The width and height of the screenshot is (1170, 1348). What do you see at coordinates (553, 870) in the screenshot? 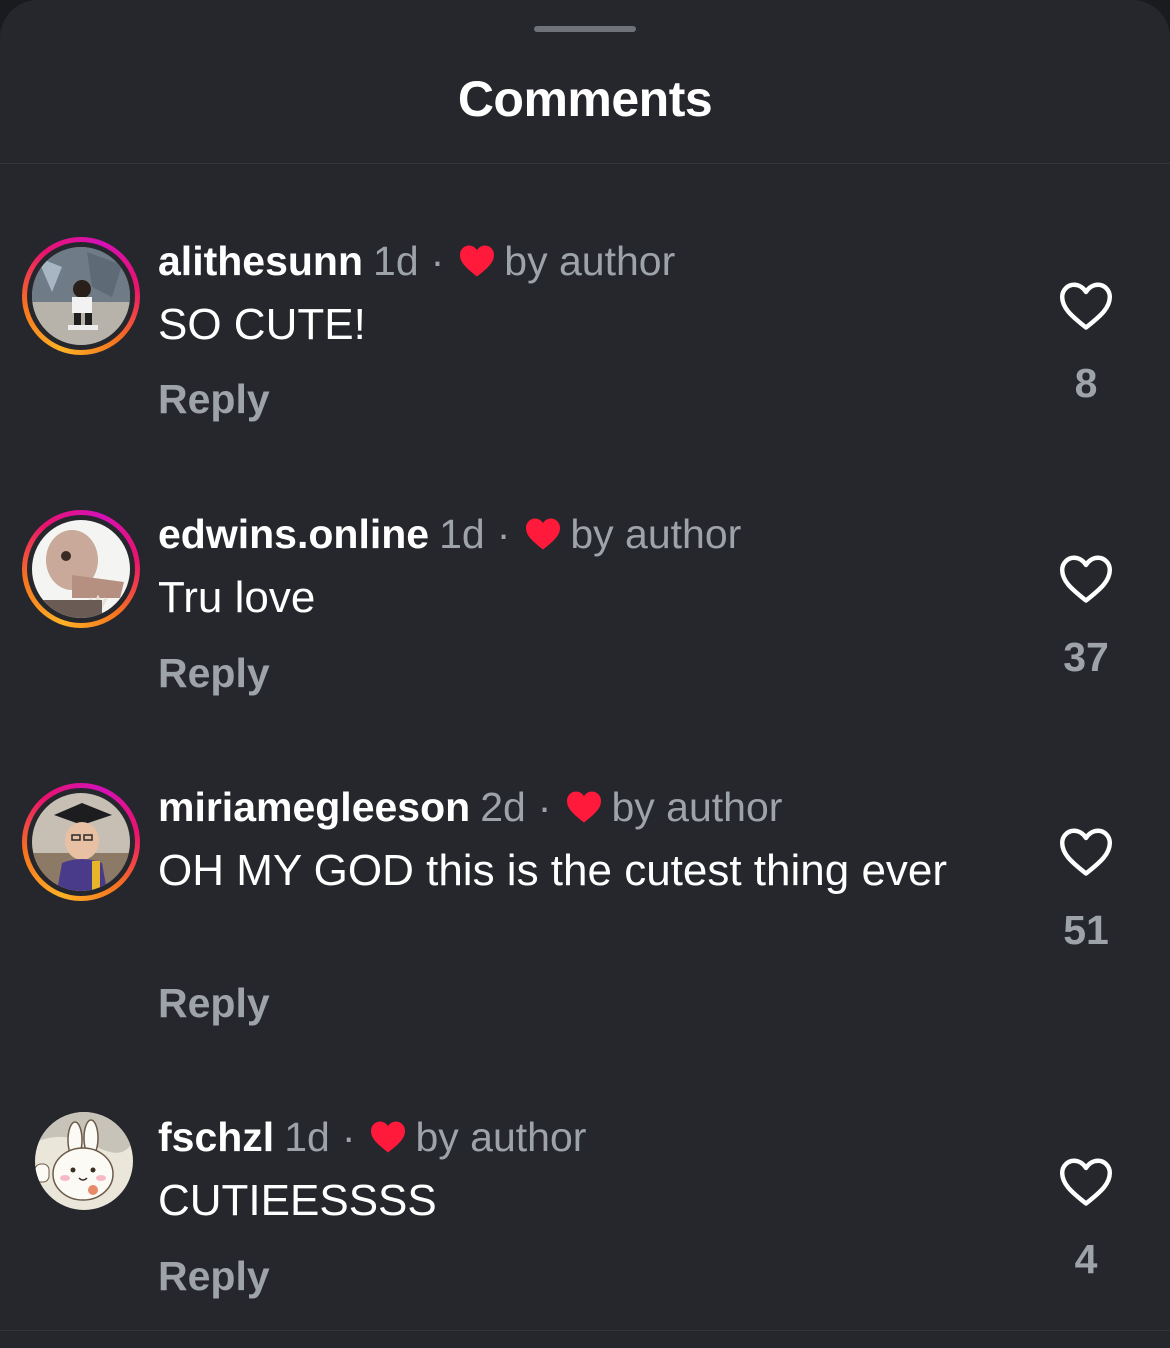
I see `comment-text: OH MY GOD this is the cutest thing ever` at bounding box center [553, 870].